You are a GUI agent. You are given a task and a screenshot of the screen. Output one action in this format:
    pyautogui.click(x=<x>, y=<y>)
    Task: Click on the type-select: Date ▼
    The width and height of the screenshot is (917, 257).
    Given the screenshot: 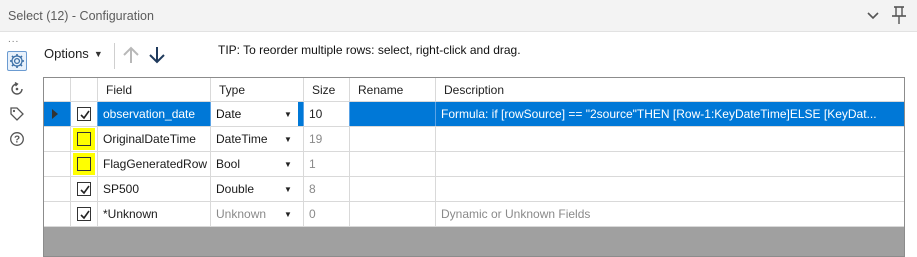 What is the action you would take?
    pyautogui.click(x=257, y=114)
    